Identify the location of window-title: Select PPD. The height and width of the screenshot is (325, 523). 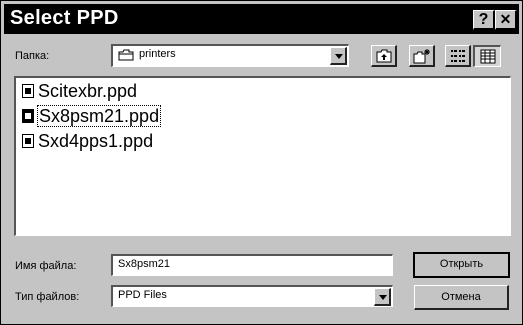
(64, 18).